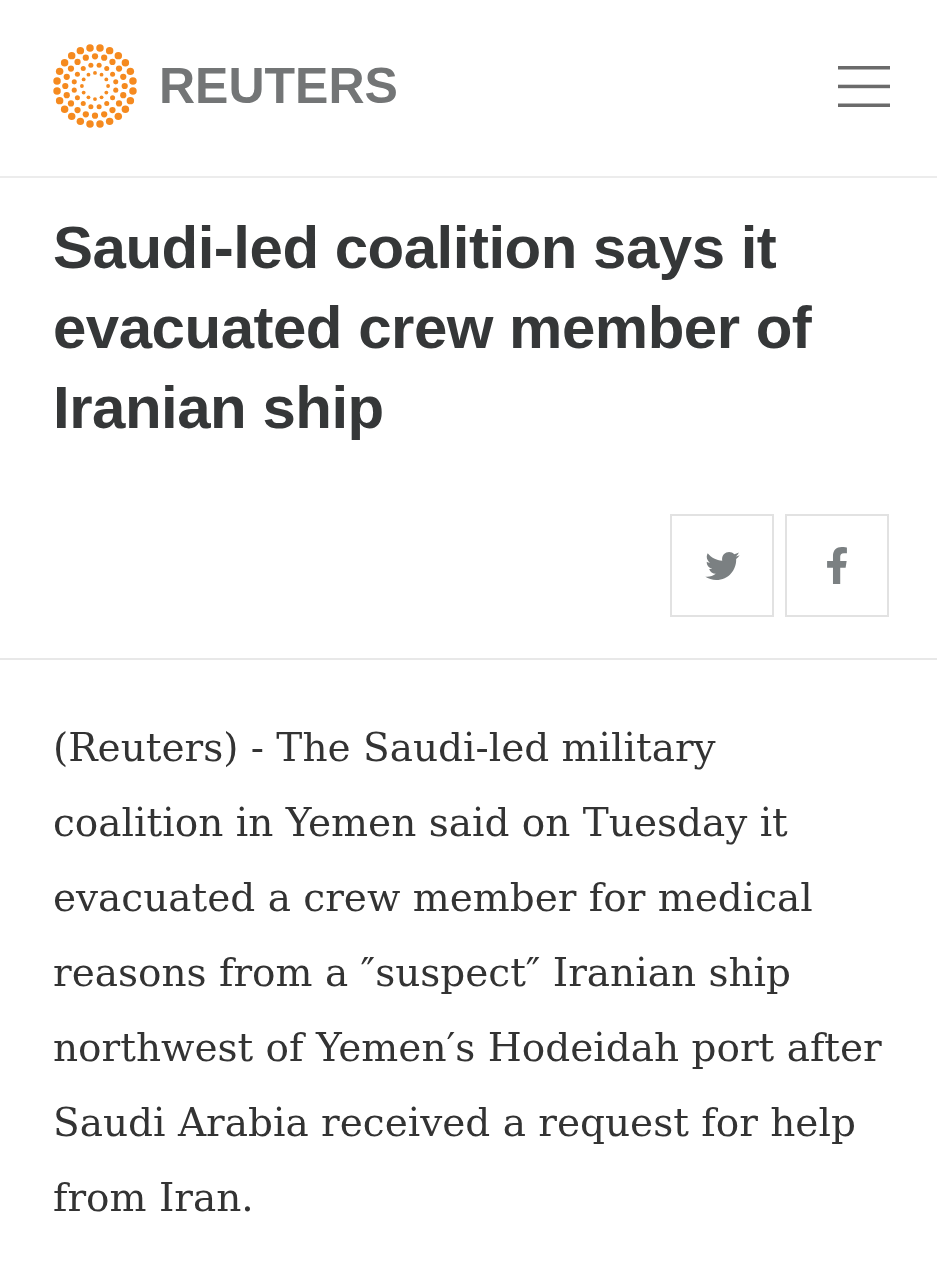 The height and width of the screenshot is (1280, 937). What do you see at coordinates (278, 86) in the screenshot?
I see `logo-text: REUTERS` at bounding box center [278, 86].